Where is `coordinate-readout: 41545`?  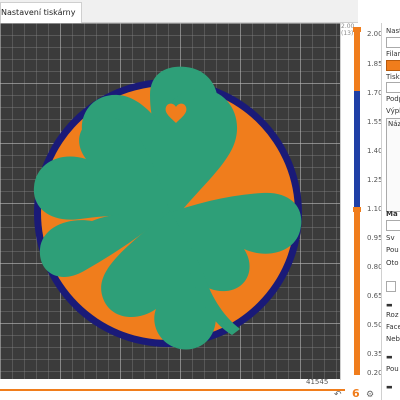
coordinate-readout: 41545 is located at coordinates (317, 382).